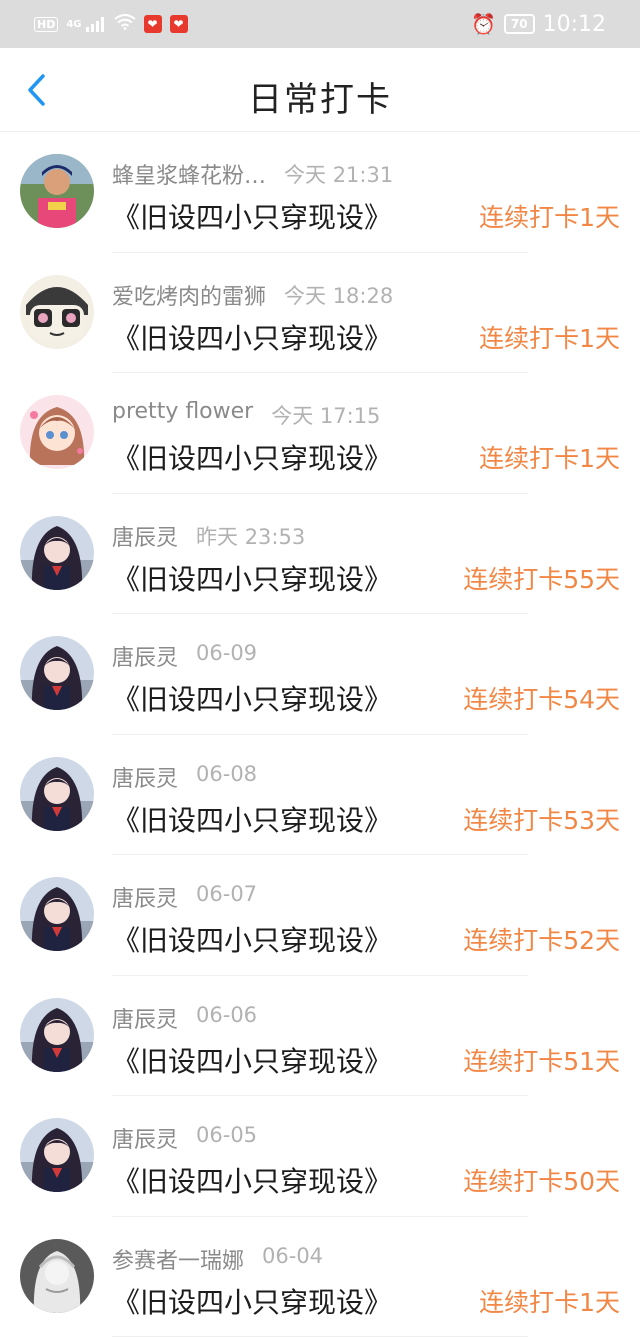  Describe the element at coordinates (541, 698) in the screenshot. I see `streak-label: 连续打卡54天` at that location.